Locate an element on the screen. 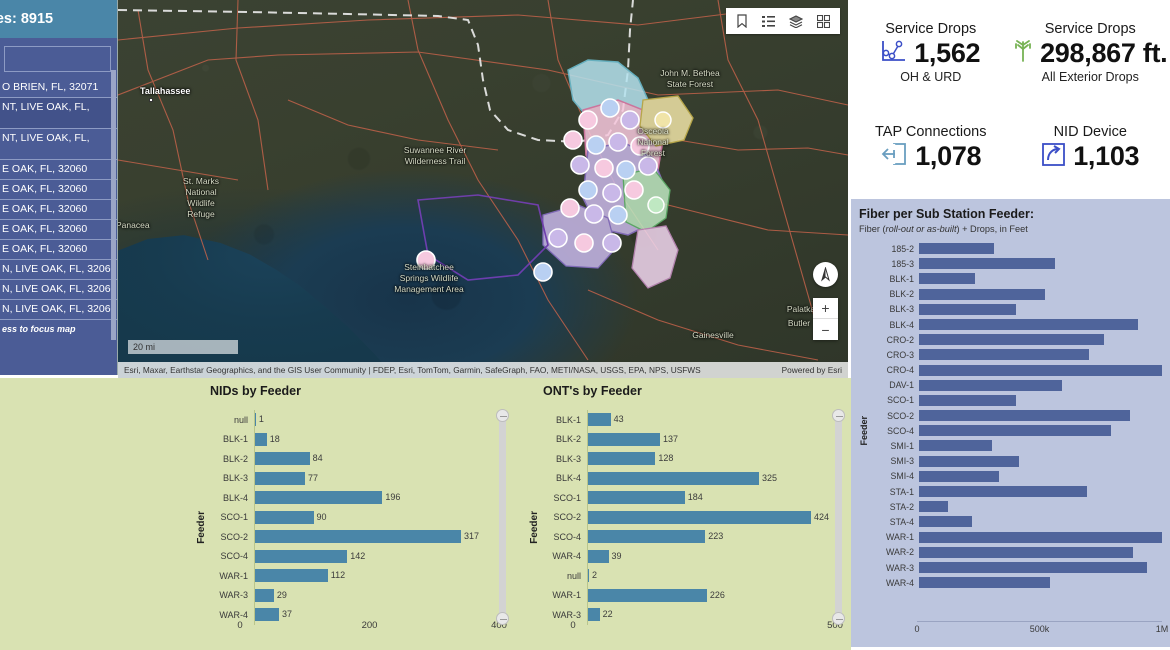 The height and width of the screenshot is (650, 1170). basemap-icon is located at coordinates (823, 21).